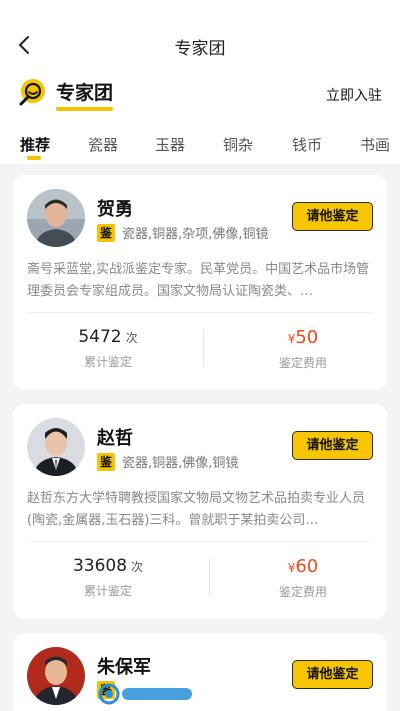 This screenshot has width=400, height=711. What do you see at coordinates (34, 158) in the screenshot?
I see `active-tab-indicator` at bounding box center [34, 158].